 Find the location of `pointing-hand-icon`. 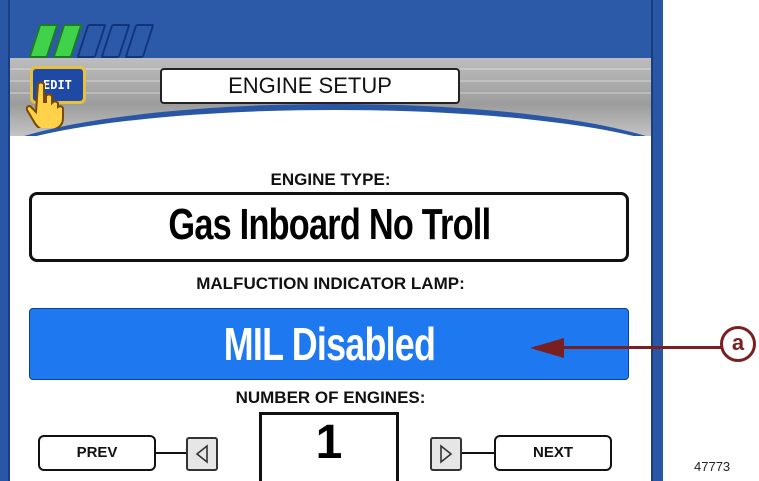

pointing-hand-icon is located at coordinates (45, 104).